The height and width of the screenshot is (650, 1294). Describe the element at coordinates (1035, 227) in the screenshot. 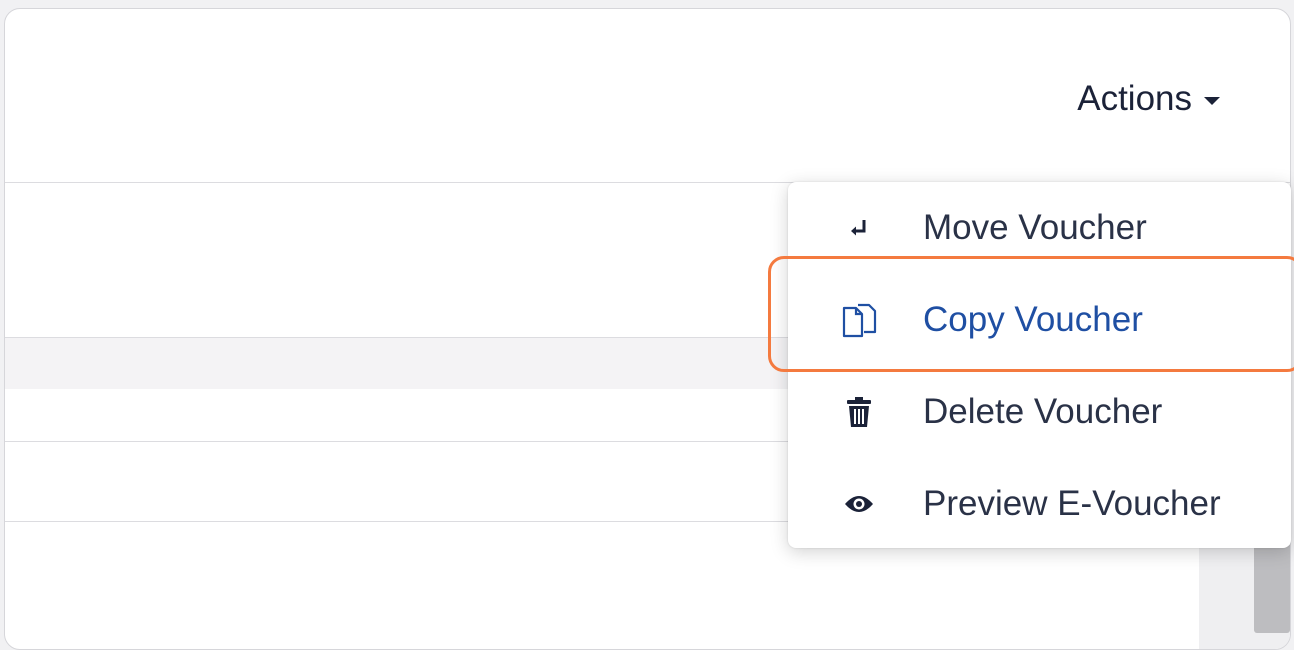

I see `menu-item-label: Move Voucher` at that location.